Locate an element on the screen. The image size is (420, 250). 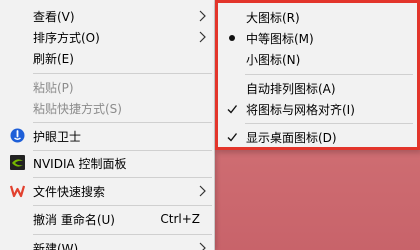
menu-item-paste-shortcut: 粘贴快捷方式(S) is located at coordinates (107, 108).